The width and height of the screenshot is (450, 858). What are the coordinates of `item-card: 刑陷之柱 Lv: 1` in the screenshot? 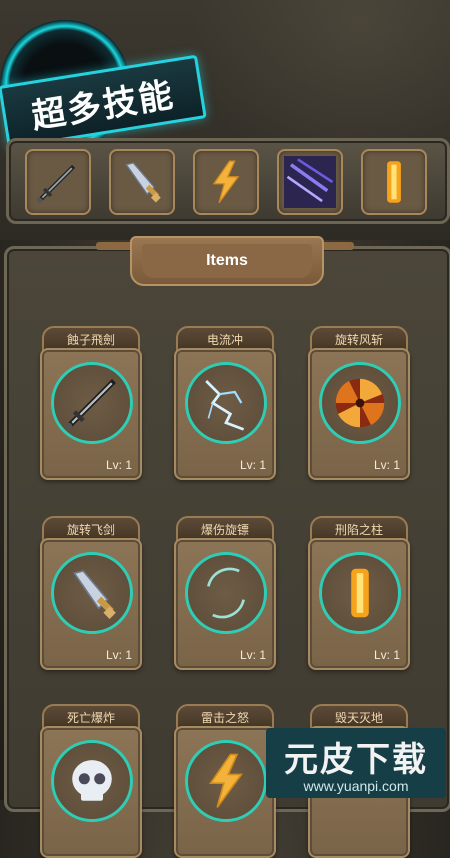 It's located at (359, 593).